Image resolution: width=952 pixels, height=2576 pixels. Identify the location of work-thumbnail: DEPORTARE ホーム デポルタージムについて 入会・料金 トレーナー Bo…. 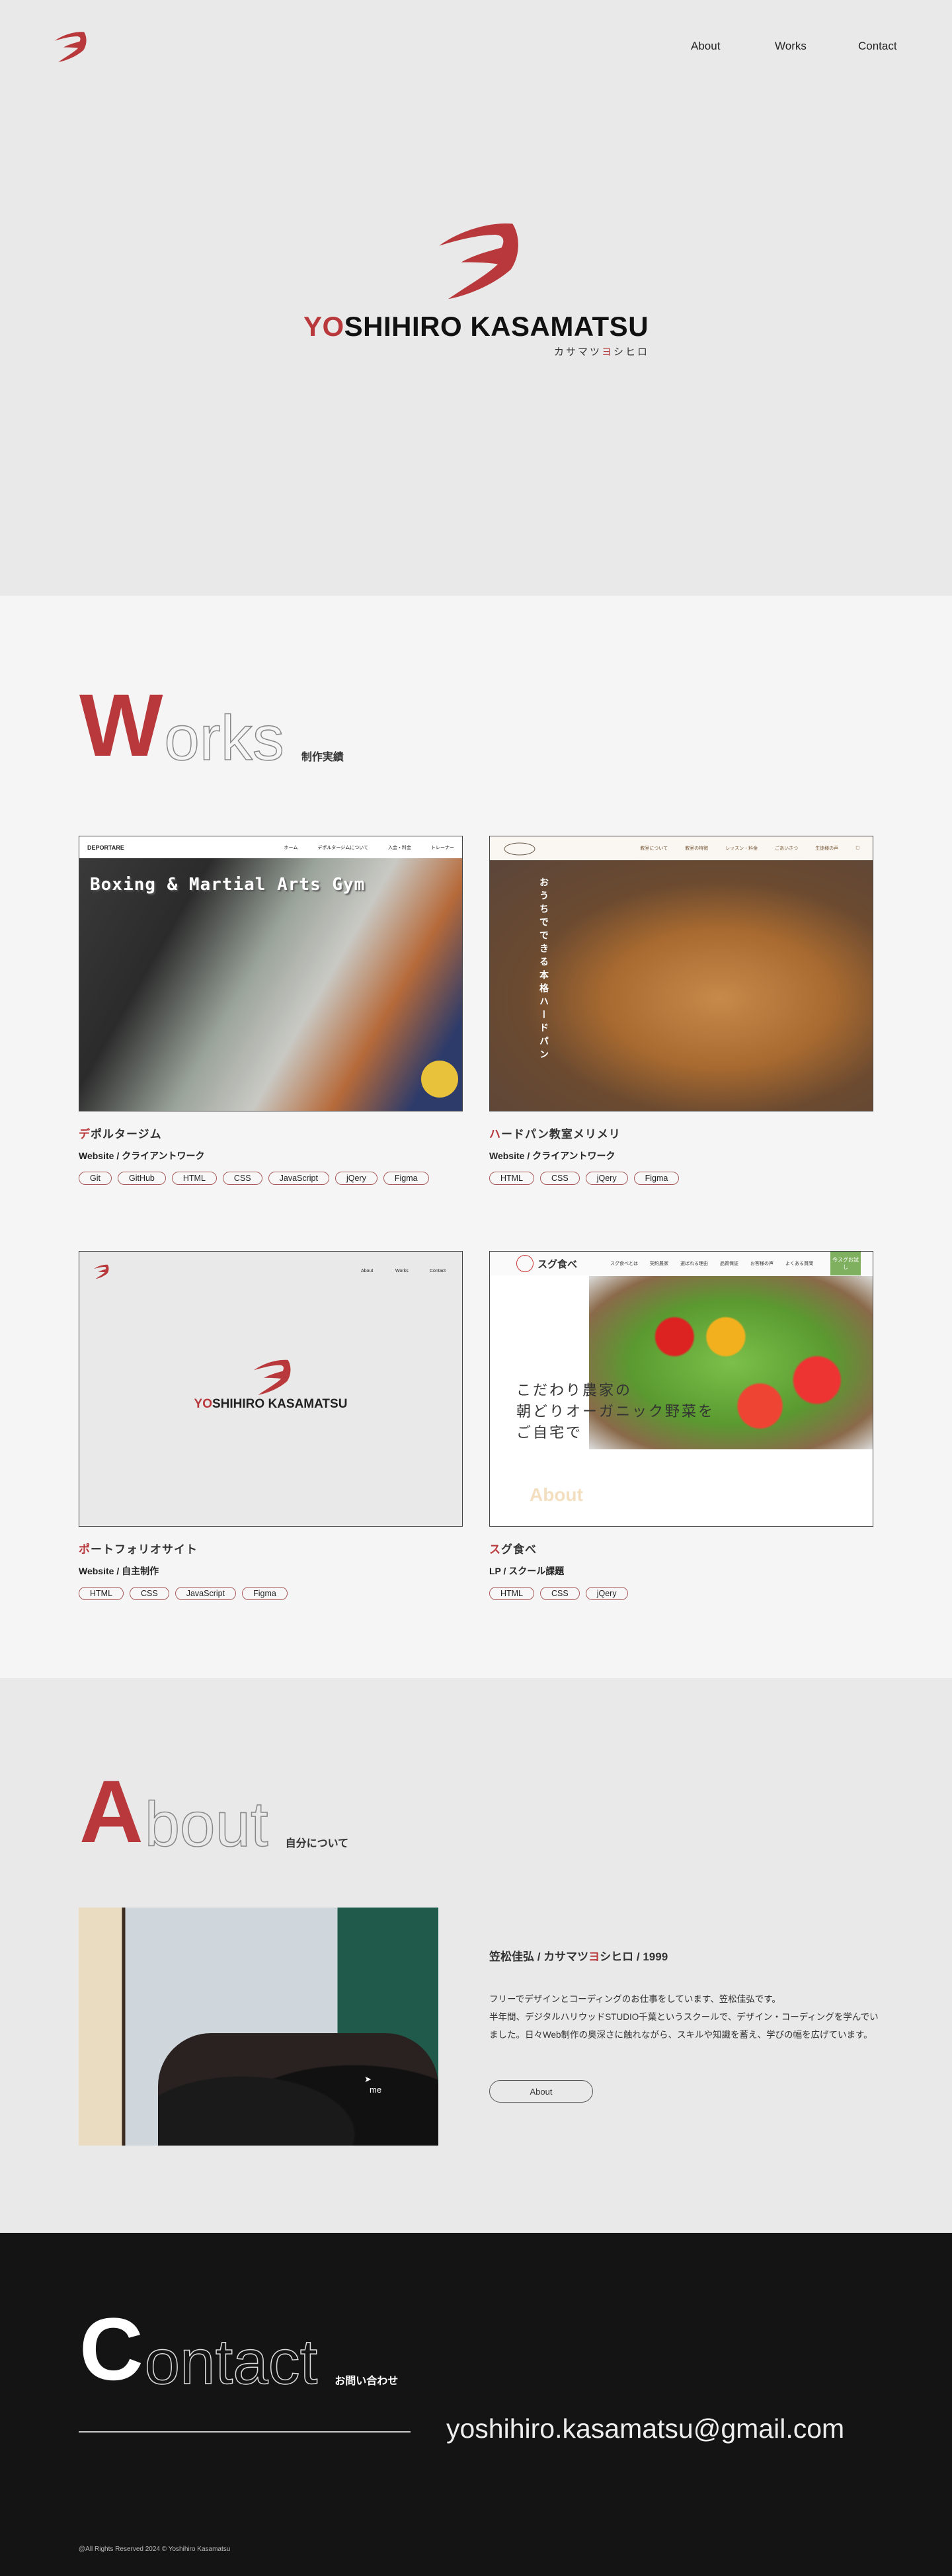
(271, 974).